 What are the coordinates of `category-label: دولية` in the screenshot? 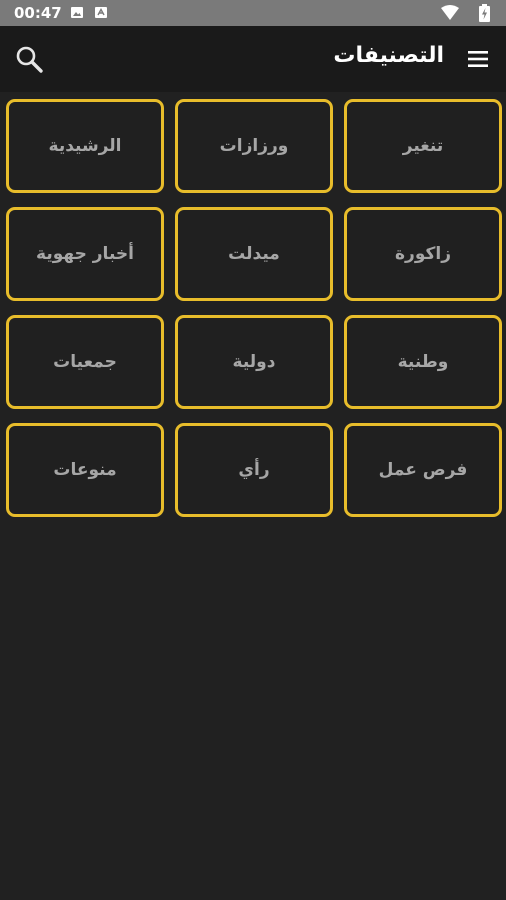 It's located at (254, 362).